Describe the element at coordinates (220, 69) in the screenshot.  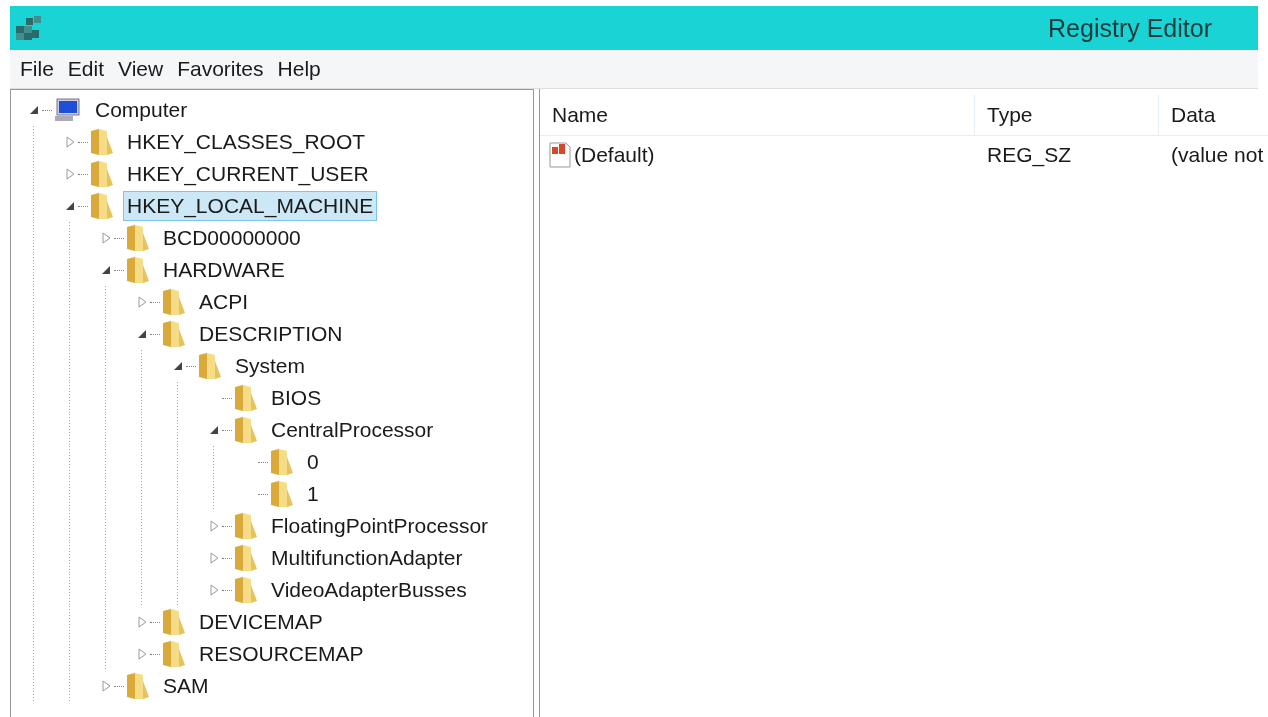
I see `menu-item: Favorites` at that location.